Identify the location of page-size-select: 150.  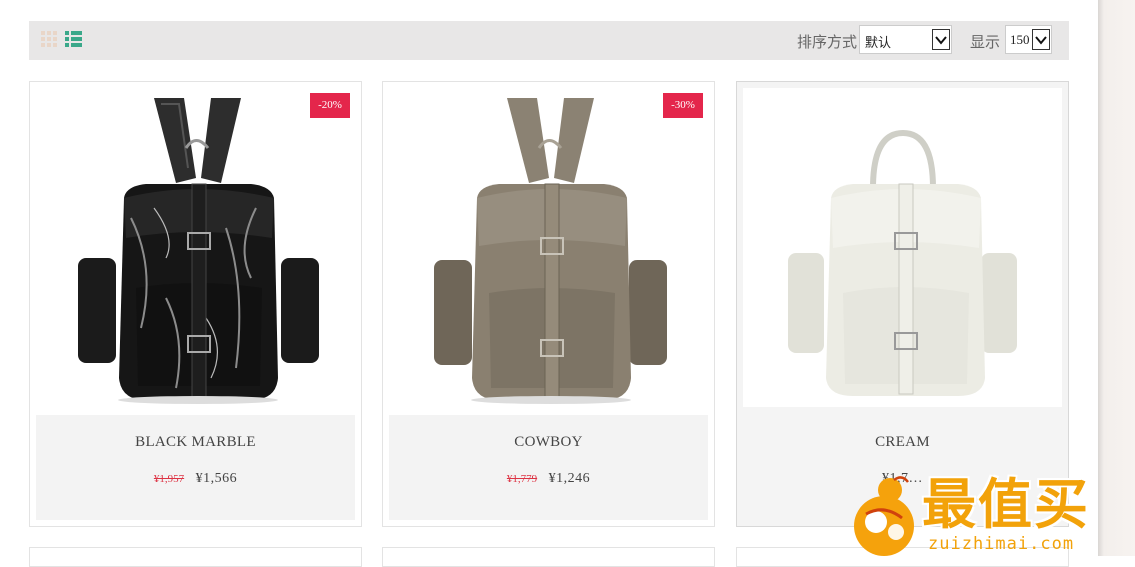
(1028, 39).